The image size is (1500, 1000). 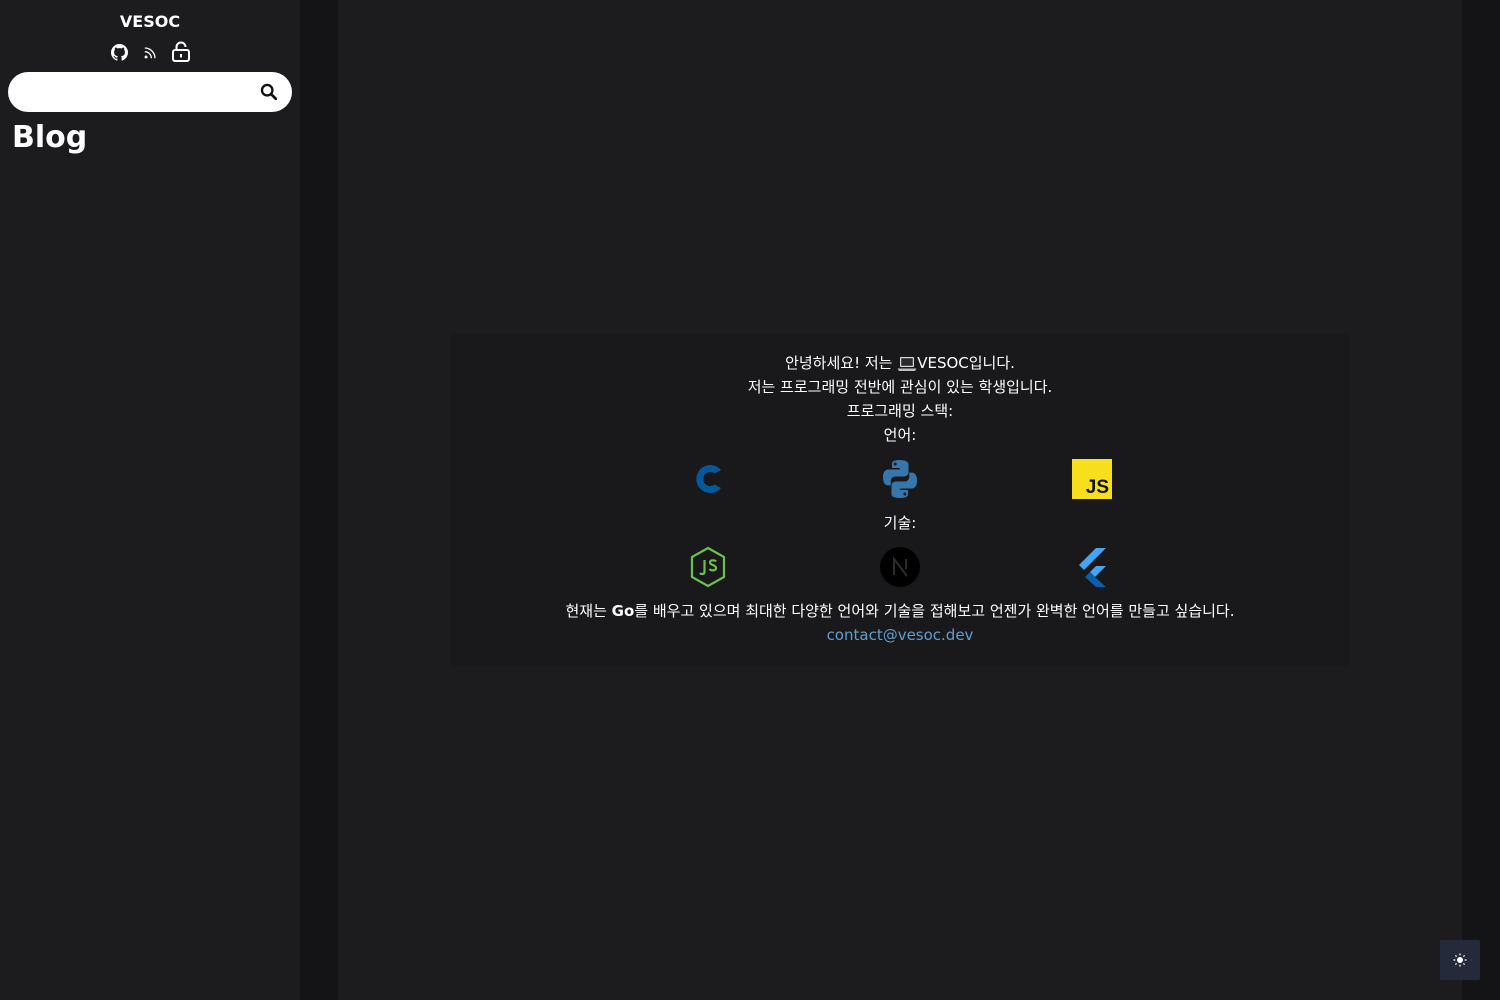 I want to click on python-logo-icon, so click(x=900, y=479).